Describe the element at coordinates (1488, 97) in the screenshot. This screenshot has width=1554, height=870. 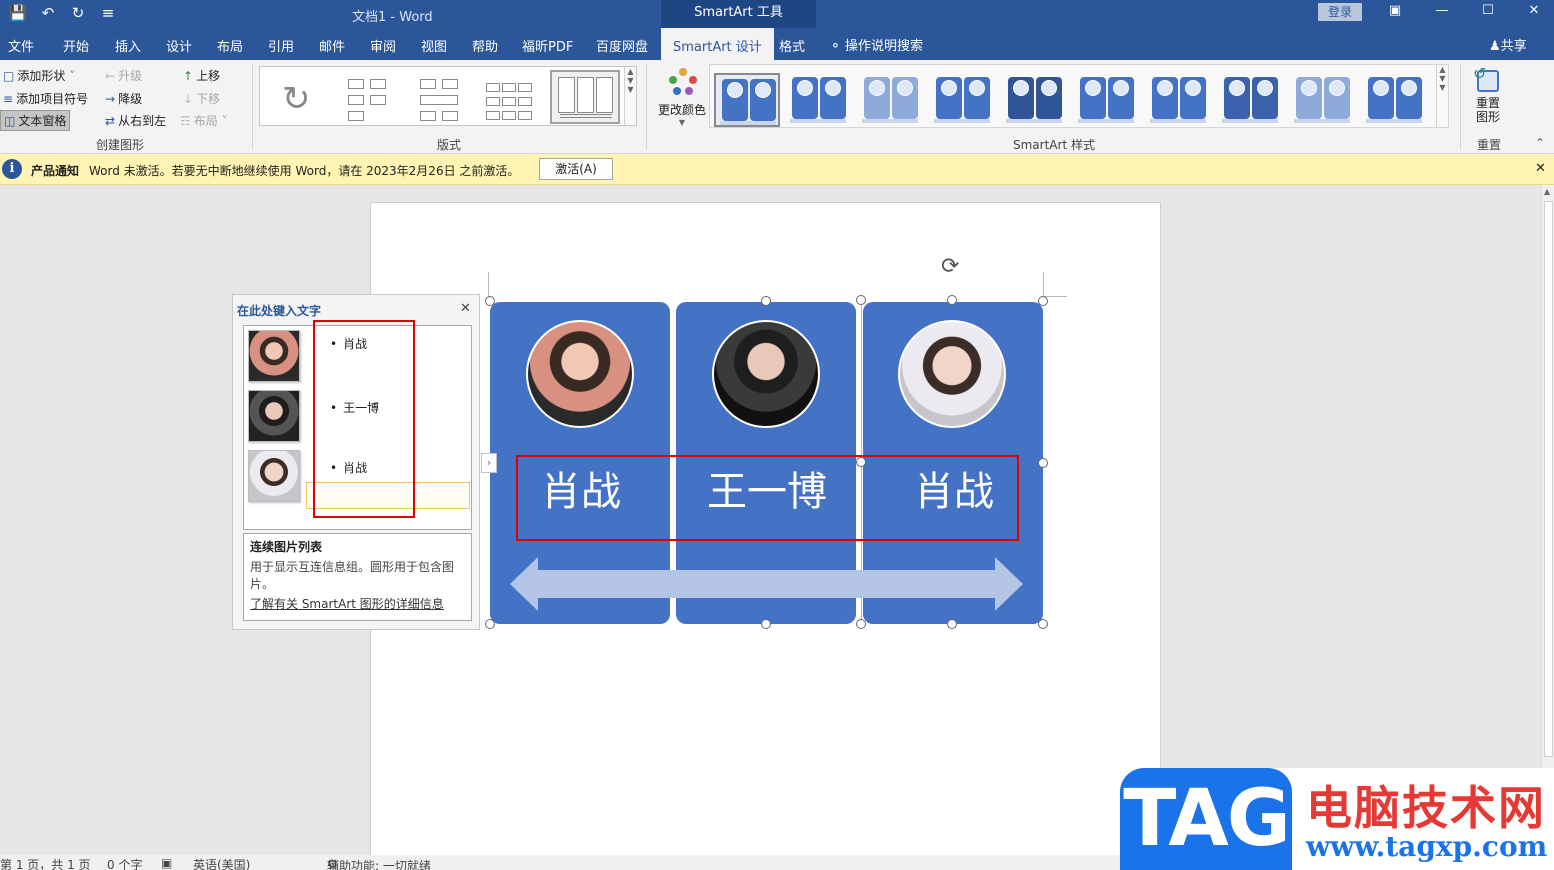
I see `reset-graphic-button: ↺ 重置 图形` at that location.